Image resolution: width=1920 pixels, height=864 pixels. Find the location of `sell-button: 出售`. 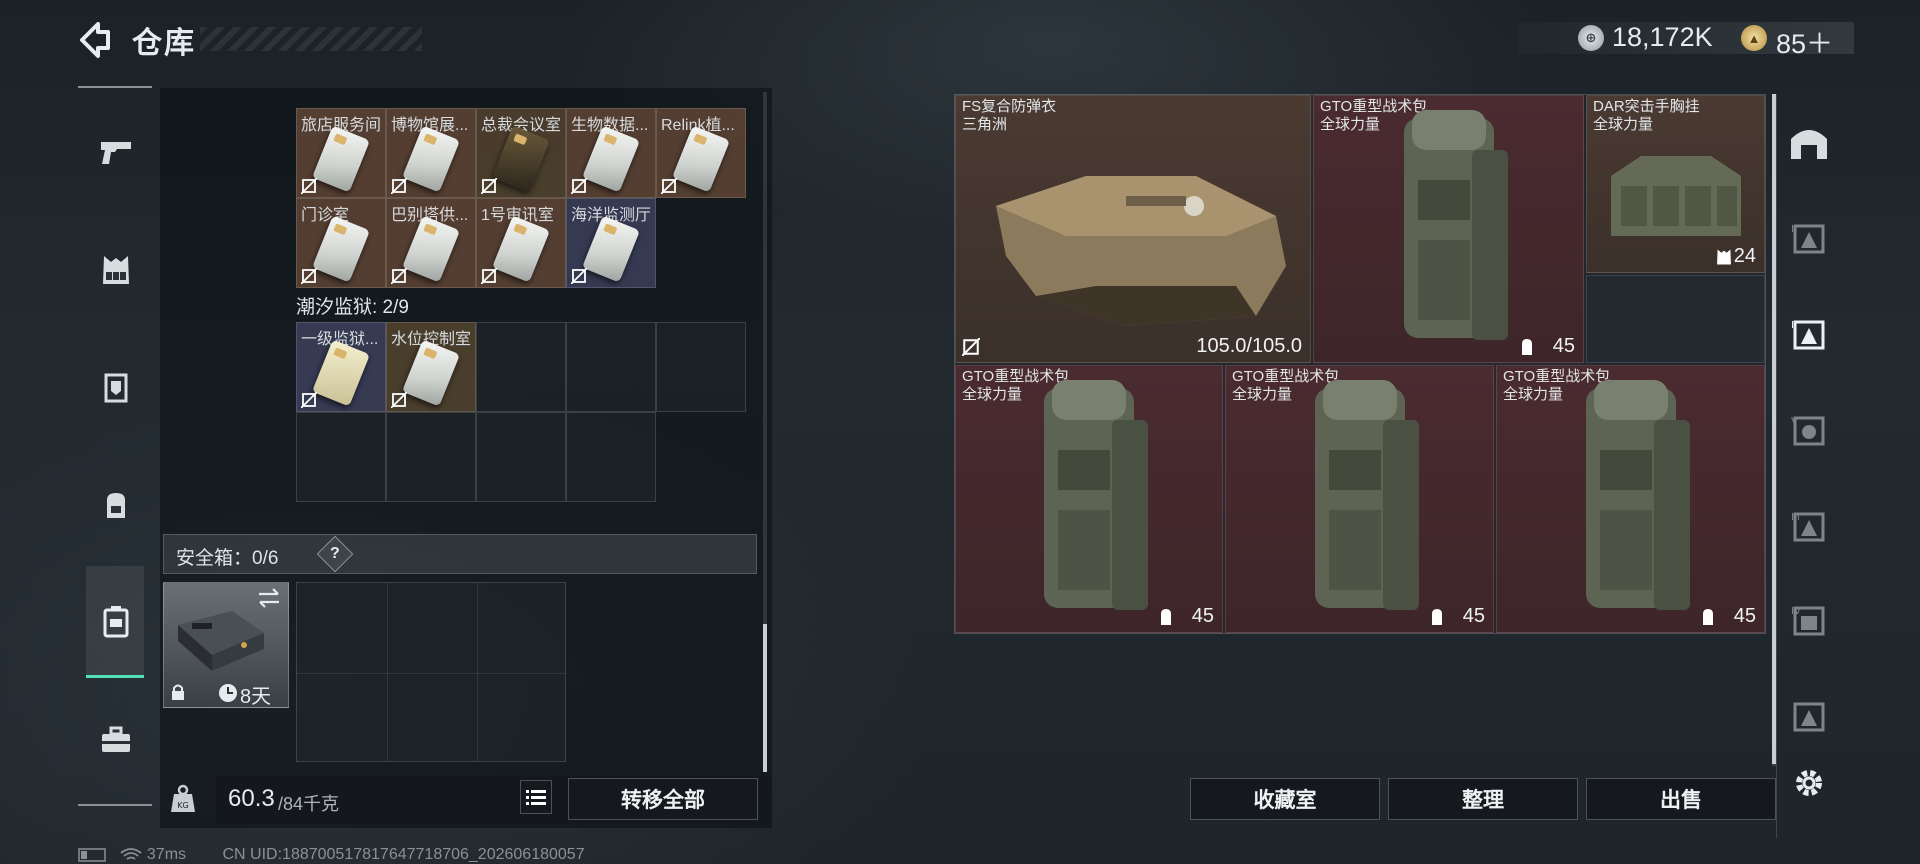

sell-button: 出售 is located at coordinates (1681, 799).